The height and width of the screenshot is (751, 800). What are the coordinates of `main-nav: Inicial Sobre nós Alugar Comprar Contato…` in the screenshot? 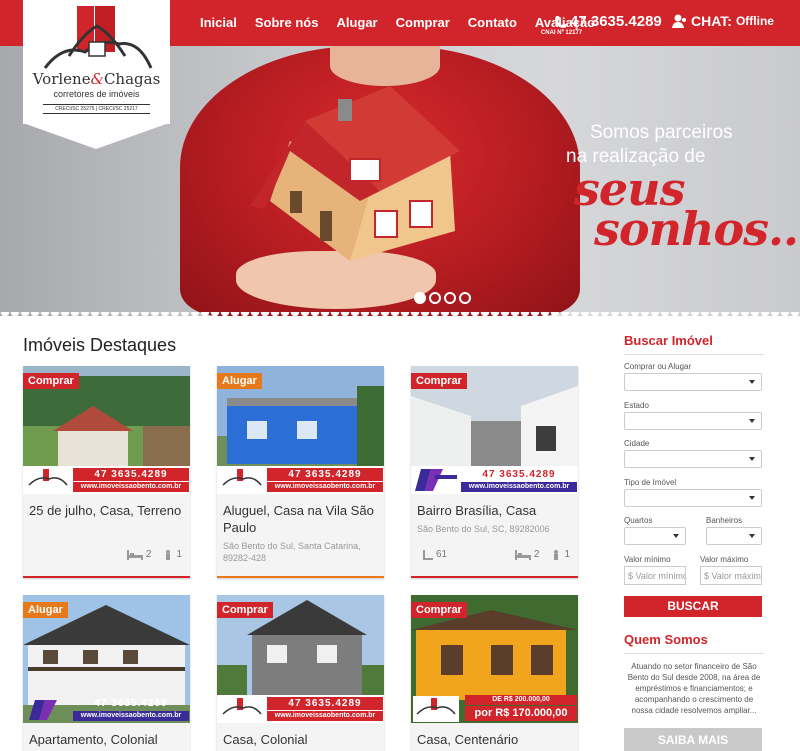 It's located at (406, 25).